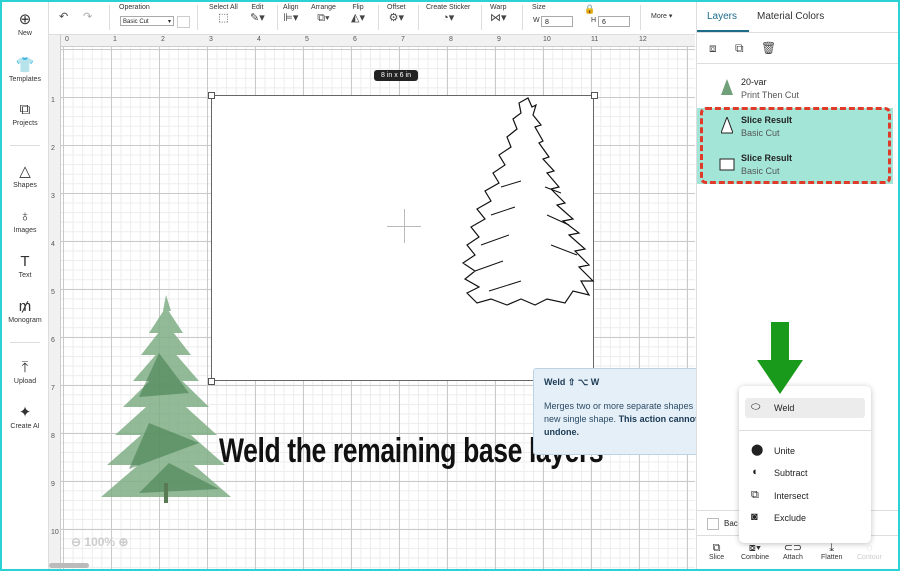  Describe the element at coordinates (223, 14) in the screenshot. I see `select-all-button: Select All ⬚` at that location.